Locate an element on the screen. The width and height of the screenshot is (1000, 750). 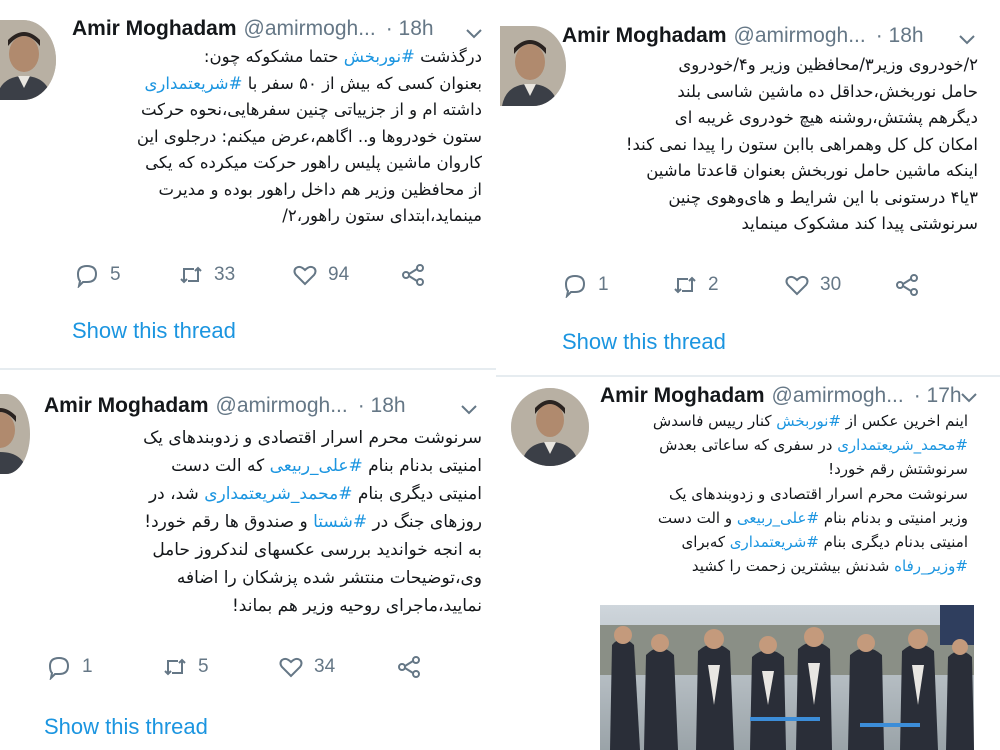
like-button: 34 is located at coordinates (306, 667).